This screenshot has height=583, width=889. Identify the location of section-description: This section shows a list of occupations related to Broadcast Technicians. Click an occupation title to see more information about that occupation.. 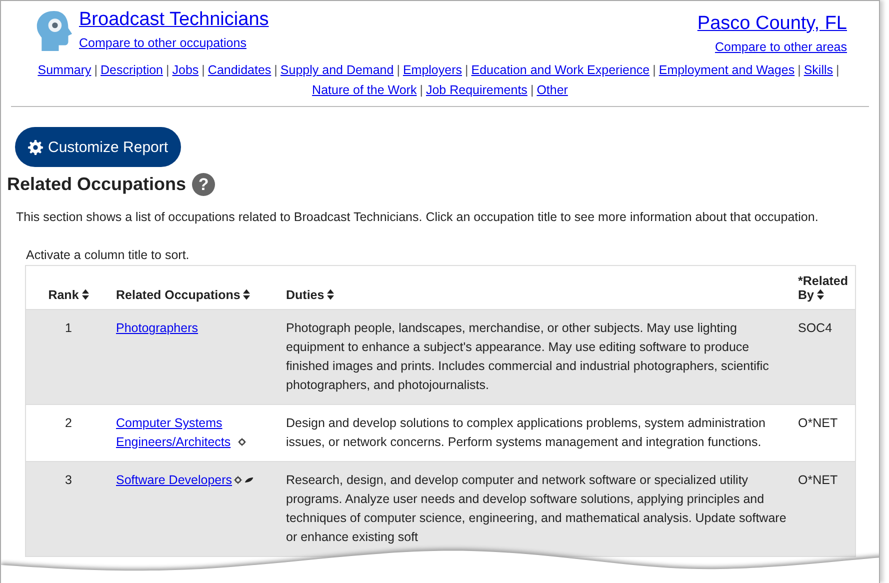
(418, 217).